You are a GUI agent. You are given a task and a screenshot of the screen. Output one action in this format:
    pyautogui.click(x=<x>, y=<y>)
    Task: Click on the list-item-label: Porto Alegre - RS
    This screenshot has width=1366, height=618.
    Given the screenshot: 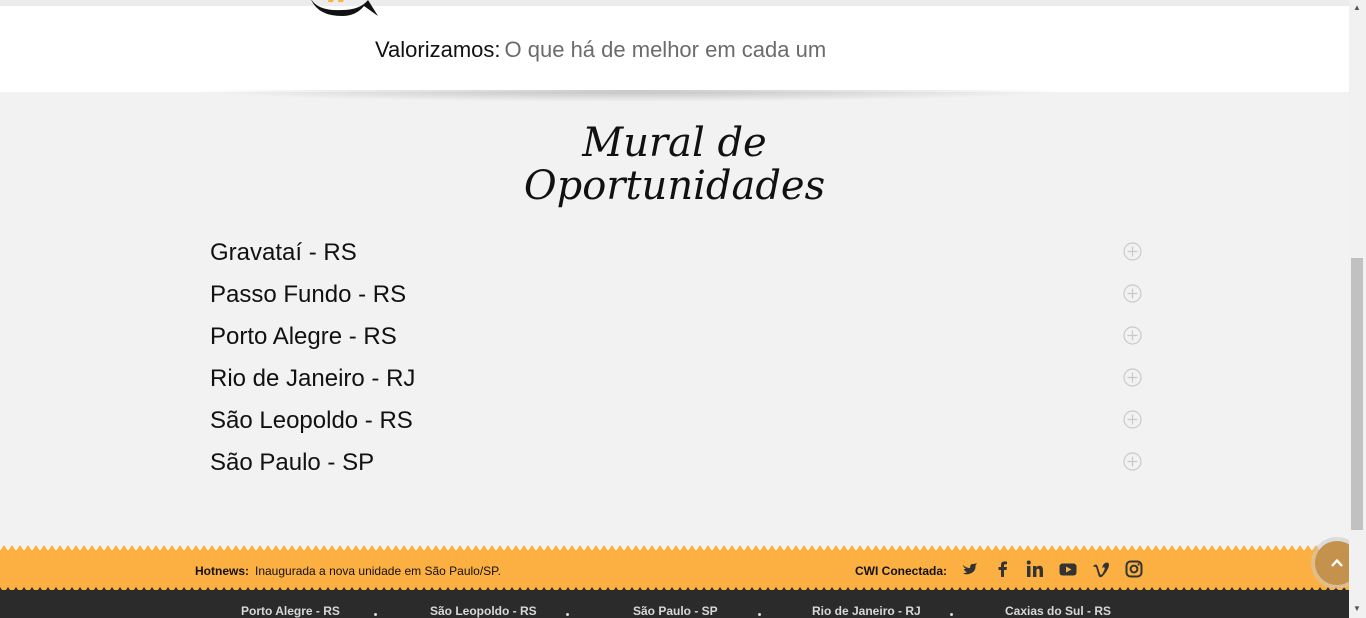 What is the action you would take?
    pyautogui.click(x=303, y=336)
    